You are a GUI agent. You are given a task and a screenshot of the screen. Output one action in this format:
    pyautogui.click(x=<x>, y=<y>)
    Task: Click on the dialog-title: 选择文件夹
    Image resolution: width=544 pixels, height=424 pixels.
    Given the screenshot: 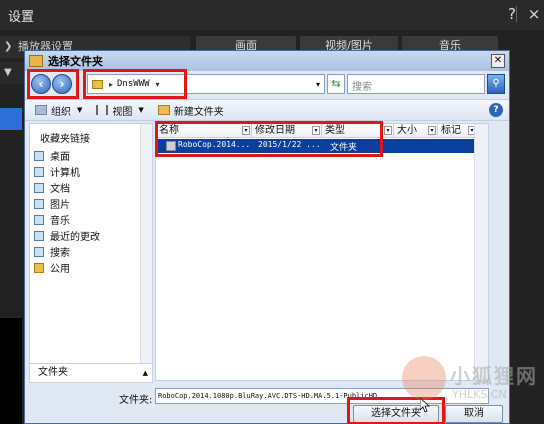 What is the action you would take?
    pyautogui.click(x=75, y=61)
    